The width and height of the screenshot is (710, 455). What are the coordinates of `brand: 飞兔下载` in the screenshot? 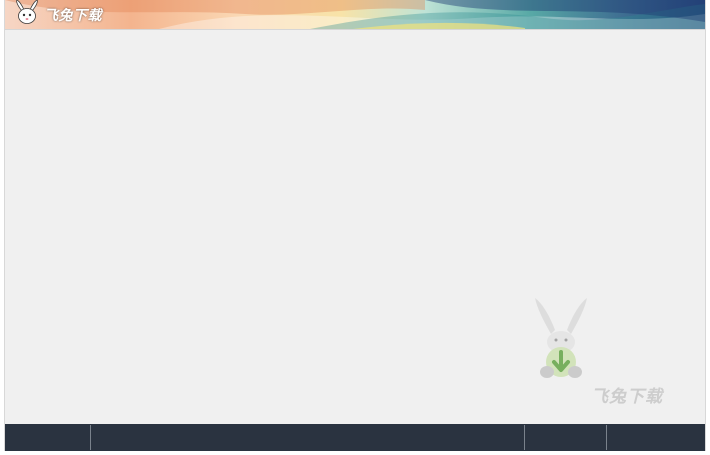 It's located at (57, 14).